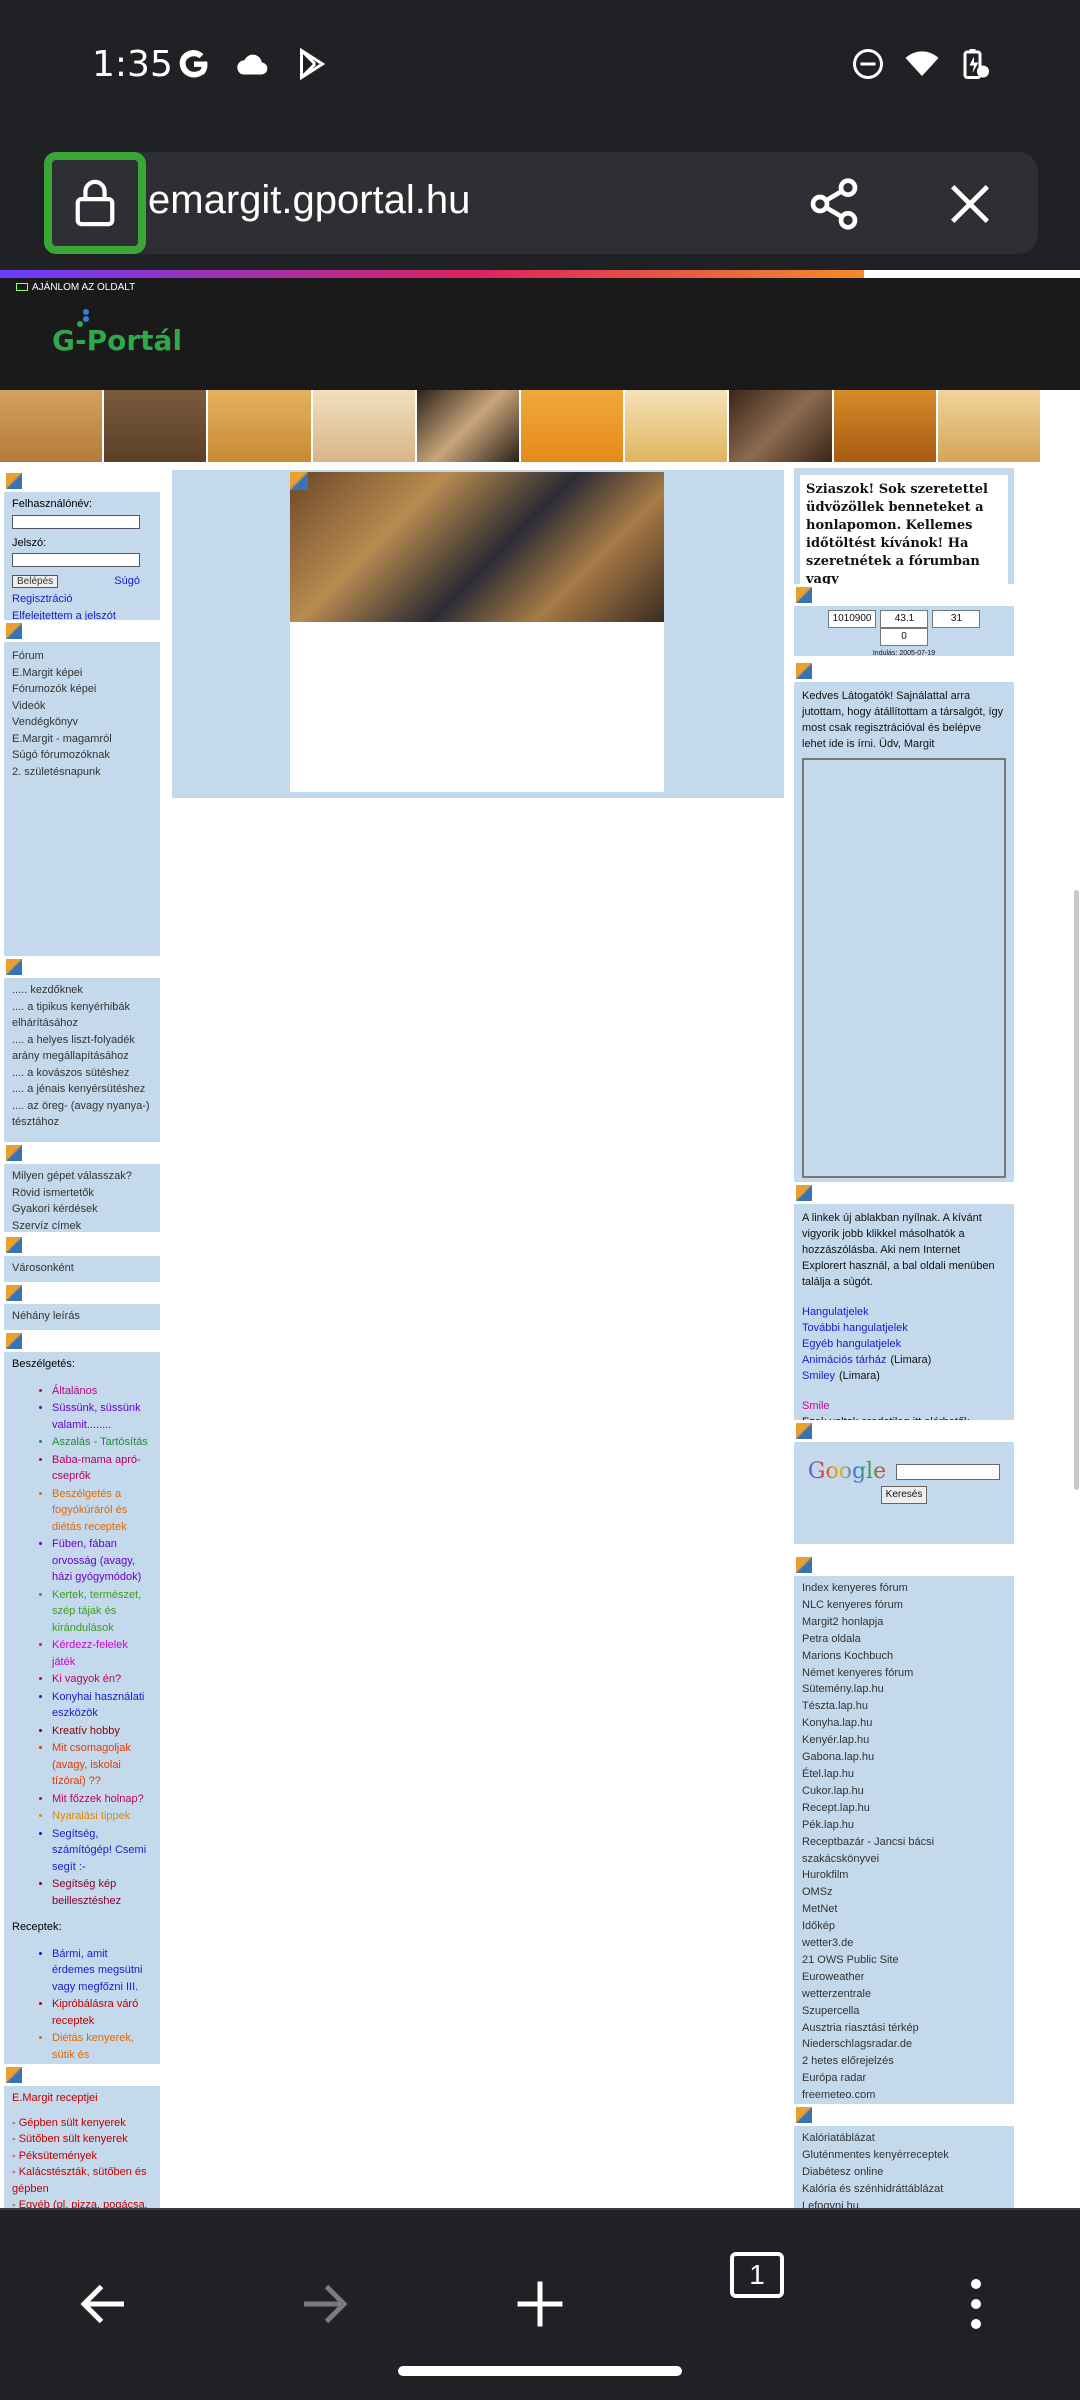 The height and width of the screenshot is (2400, 1080). I want to click on google-search-input, so click(948, 1472).